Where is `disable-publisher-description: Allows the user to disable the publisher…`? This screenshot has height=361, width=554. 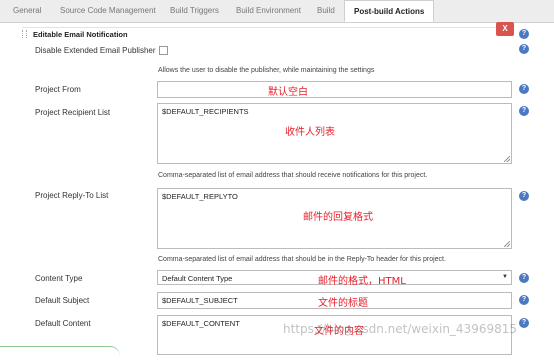
disable-publisher-description: Allows the user to disable the publisher… is located at coordinates (266, 70).